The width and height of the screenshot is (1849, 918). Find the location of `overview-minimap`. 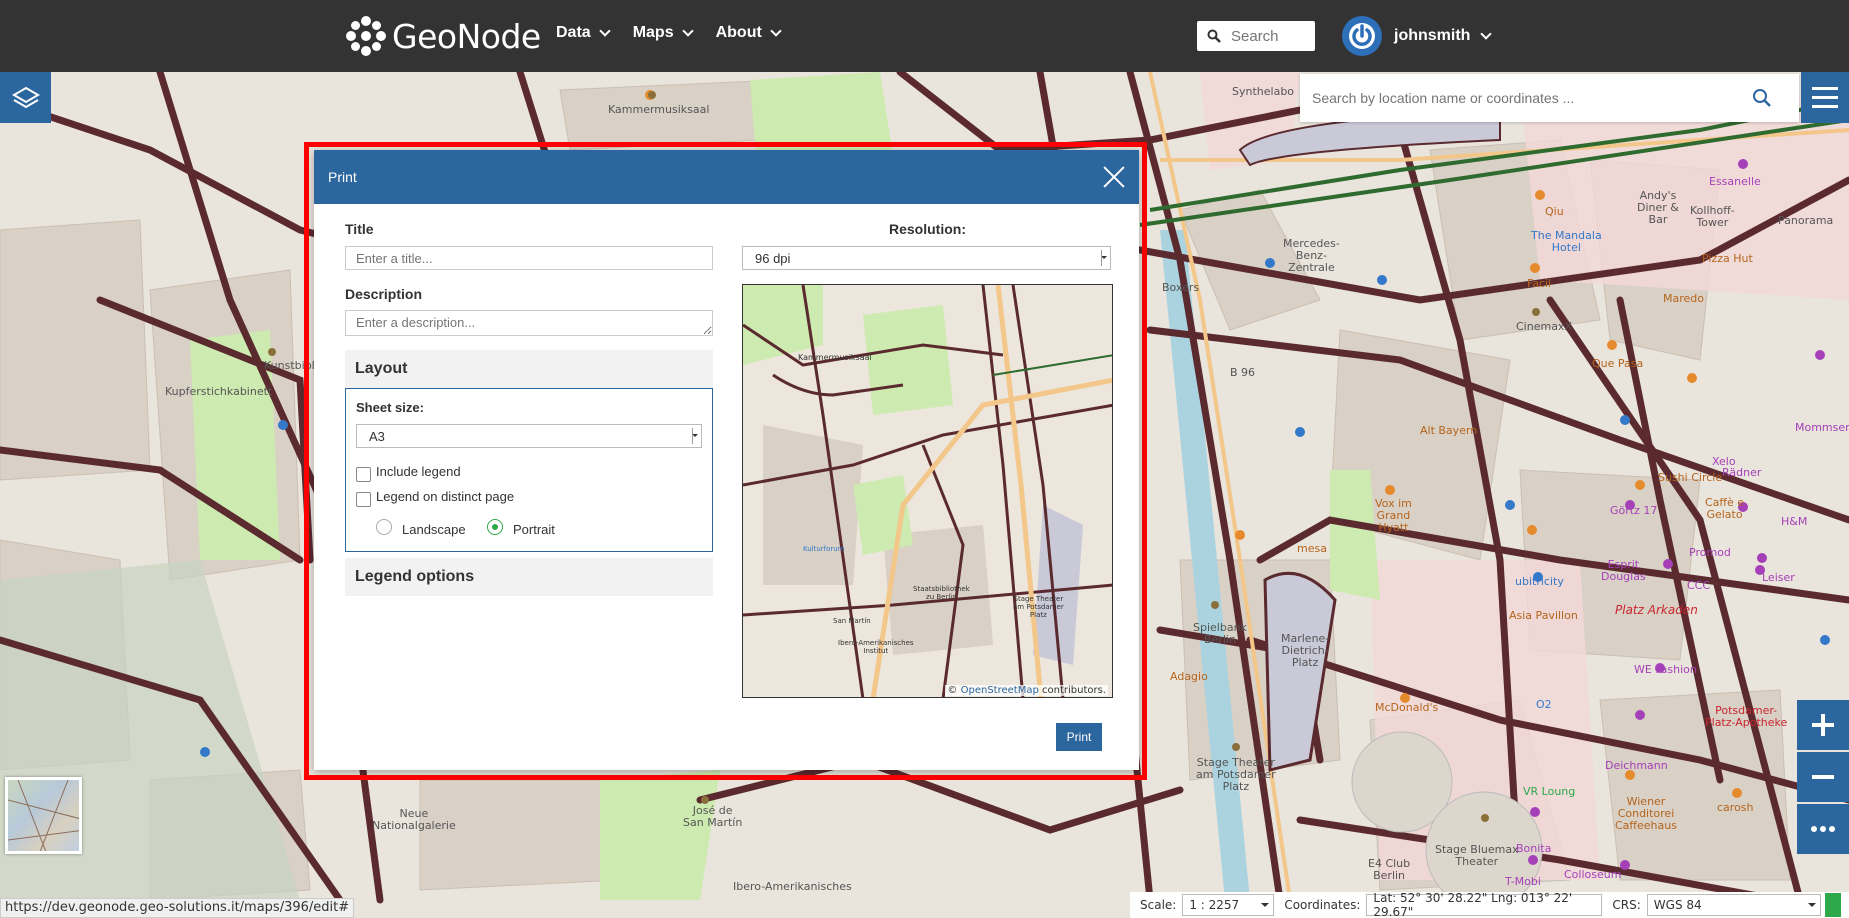

overview-minimap is located at coordinates (43, 815).